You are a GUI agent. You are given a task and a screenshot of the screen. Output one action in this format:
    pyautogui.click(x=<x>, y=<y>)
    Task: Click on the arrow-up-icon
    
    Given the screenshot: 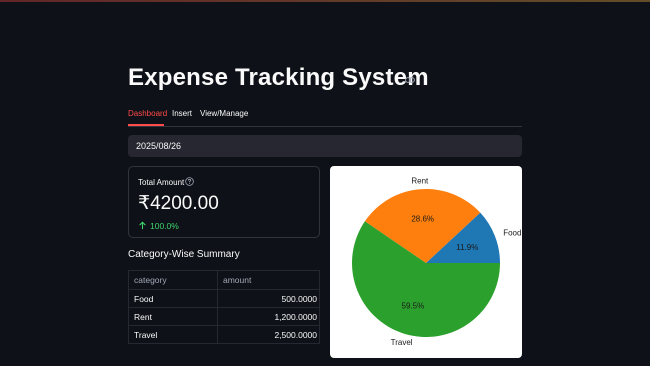 What is the action you would take?
    pyautogui.click(x=142, y=225)
    